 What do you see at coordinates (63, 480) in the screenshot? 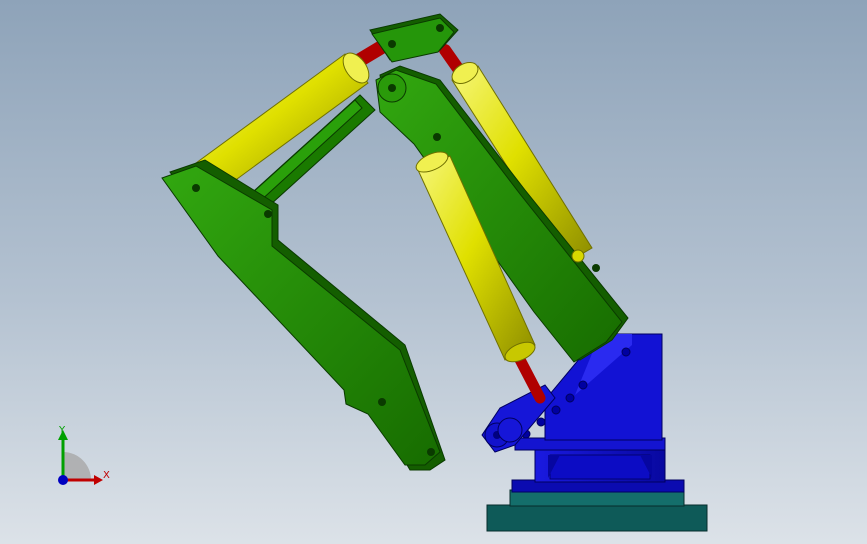
I see `z-axis-dot` at bounding box center [63, 480].